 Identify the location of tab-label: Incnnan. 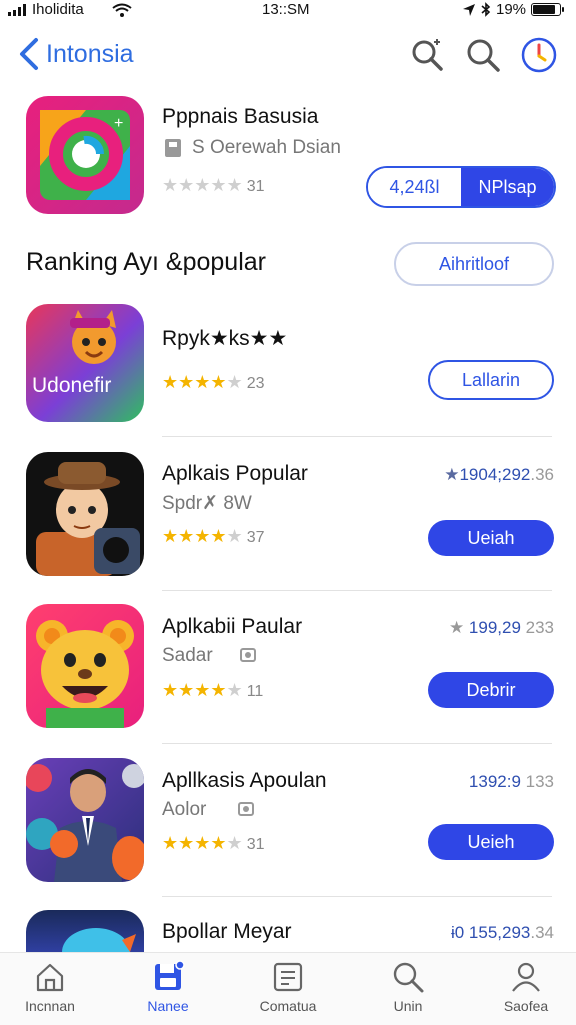
(50, 1006).